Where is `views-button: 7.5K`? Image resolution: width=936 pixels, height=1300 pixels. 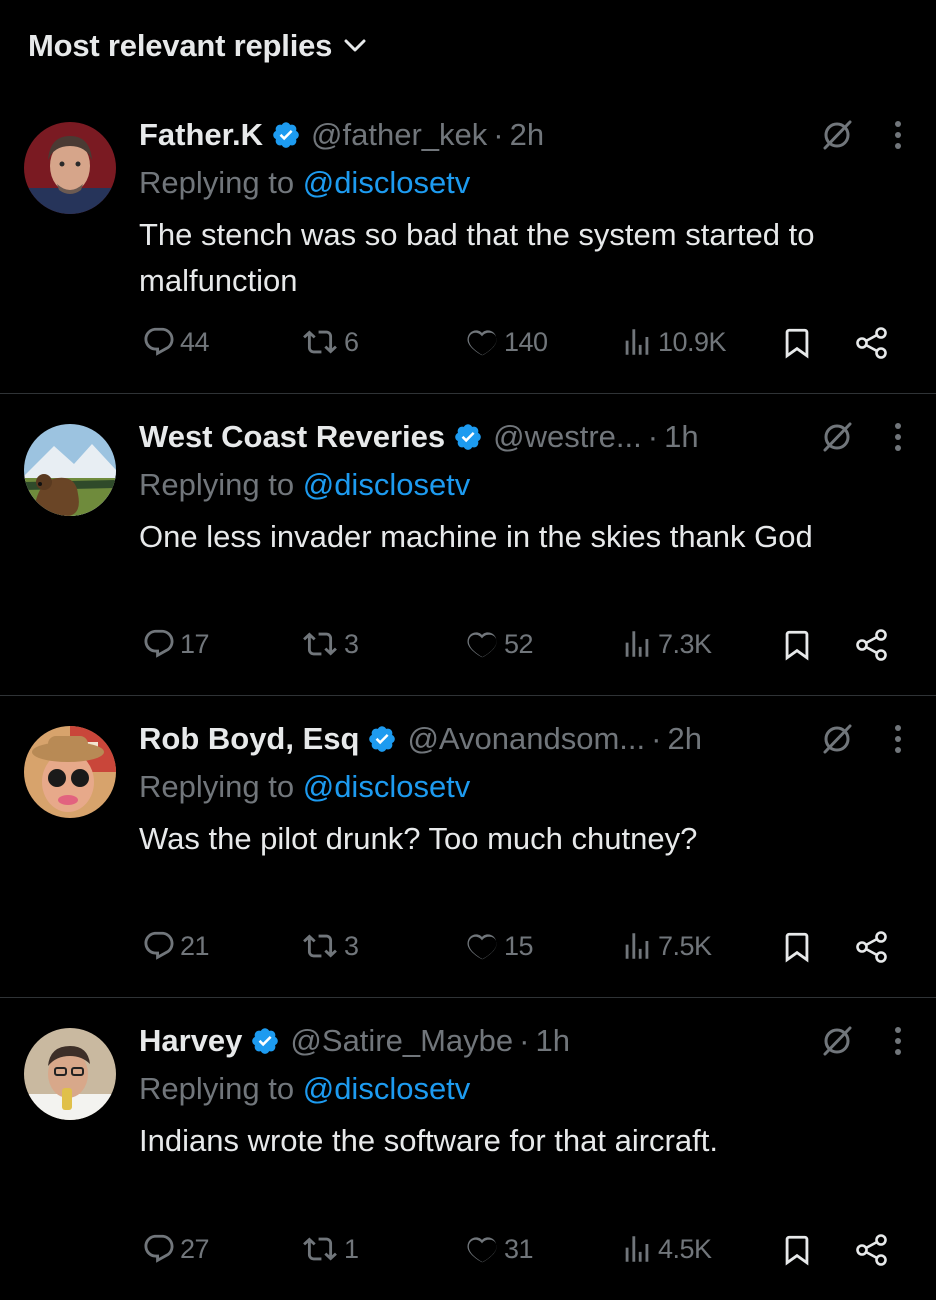 views-button: 7.5K is located at coordinates (666, 946).